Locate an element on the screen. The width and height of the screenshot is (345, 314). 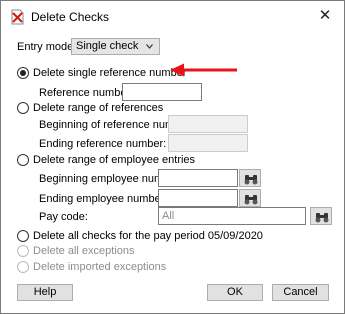
radio-range-employees is located at coordinates (23, 160).